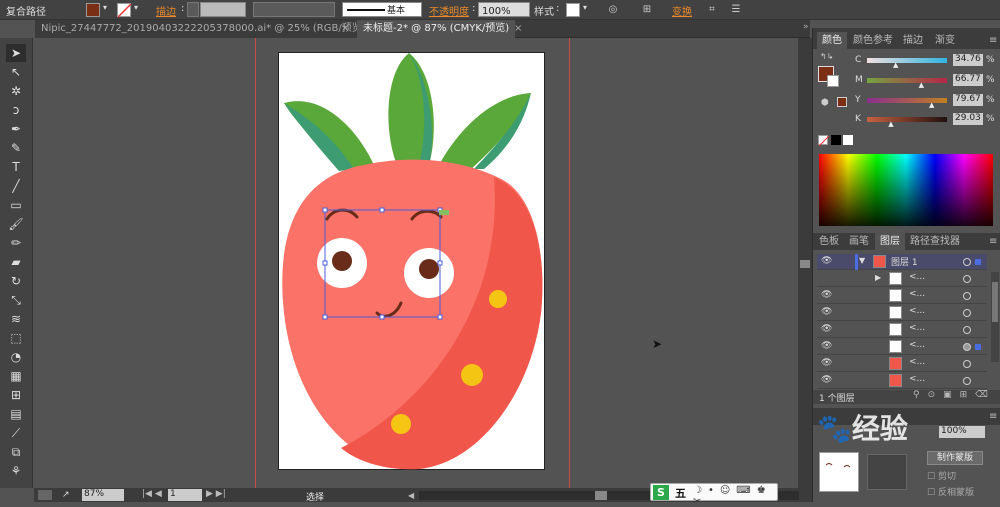  What do you see at coordinates (848, 140) in the screenshot?
I see `white-swatch` at bounding box center [848, 140].